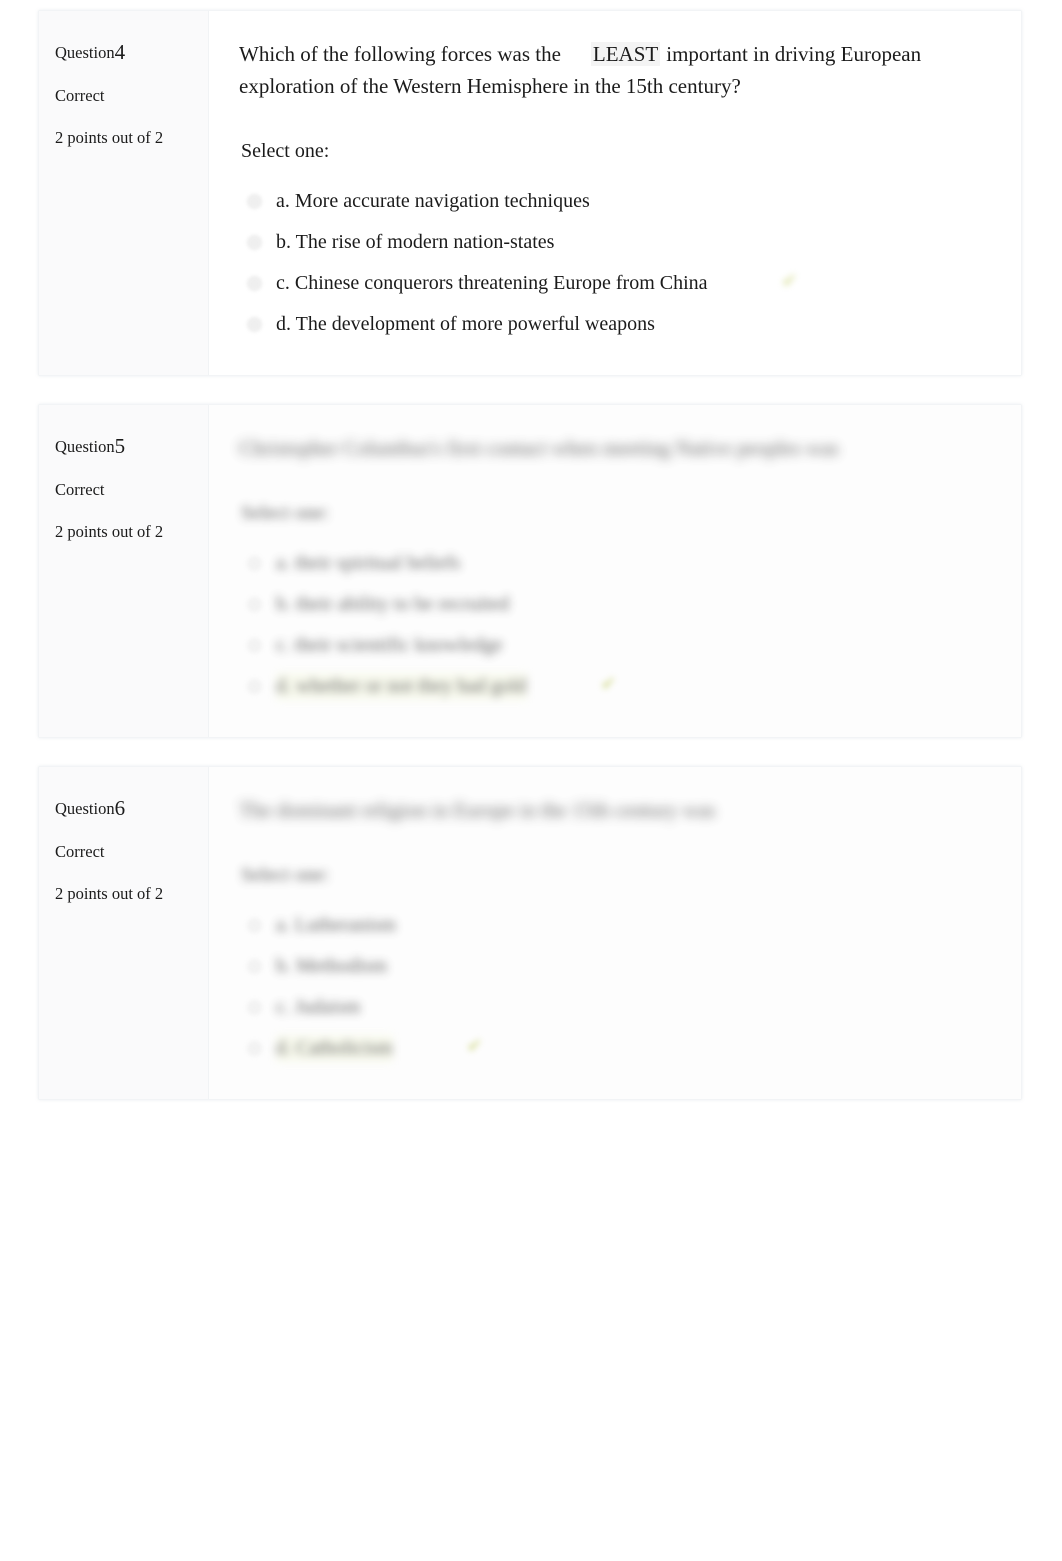 This screenshot has width=1062, height=1561. What do you see at coordinates (619, 645) in the screenshot?
I see `answer-option: c. their scientific knowledge` at bounding box center [619, 645].